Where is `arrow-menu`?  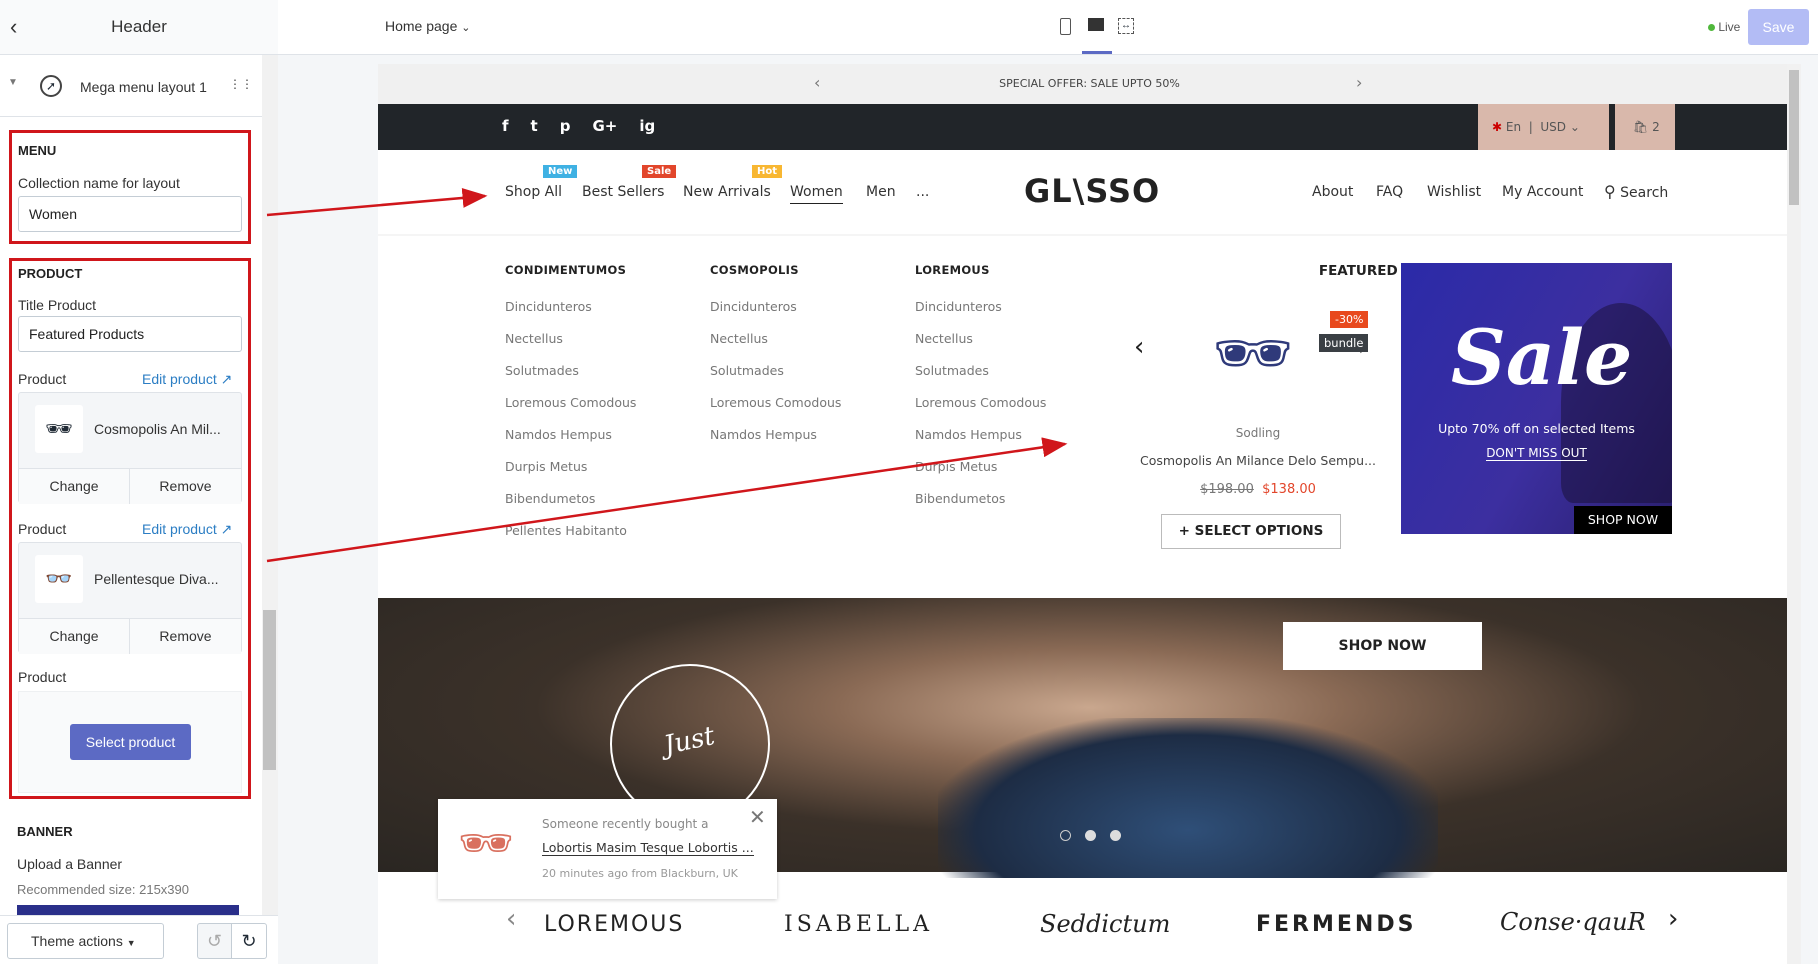
arrow-menu is located at coordinates (377, 202).